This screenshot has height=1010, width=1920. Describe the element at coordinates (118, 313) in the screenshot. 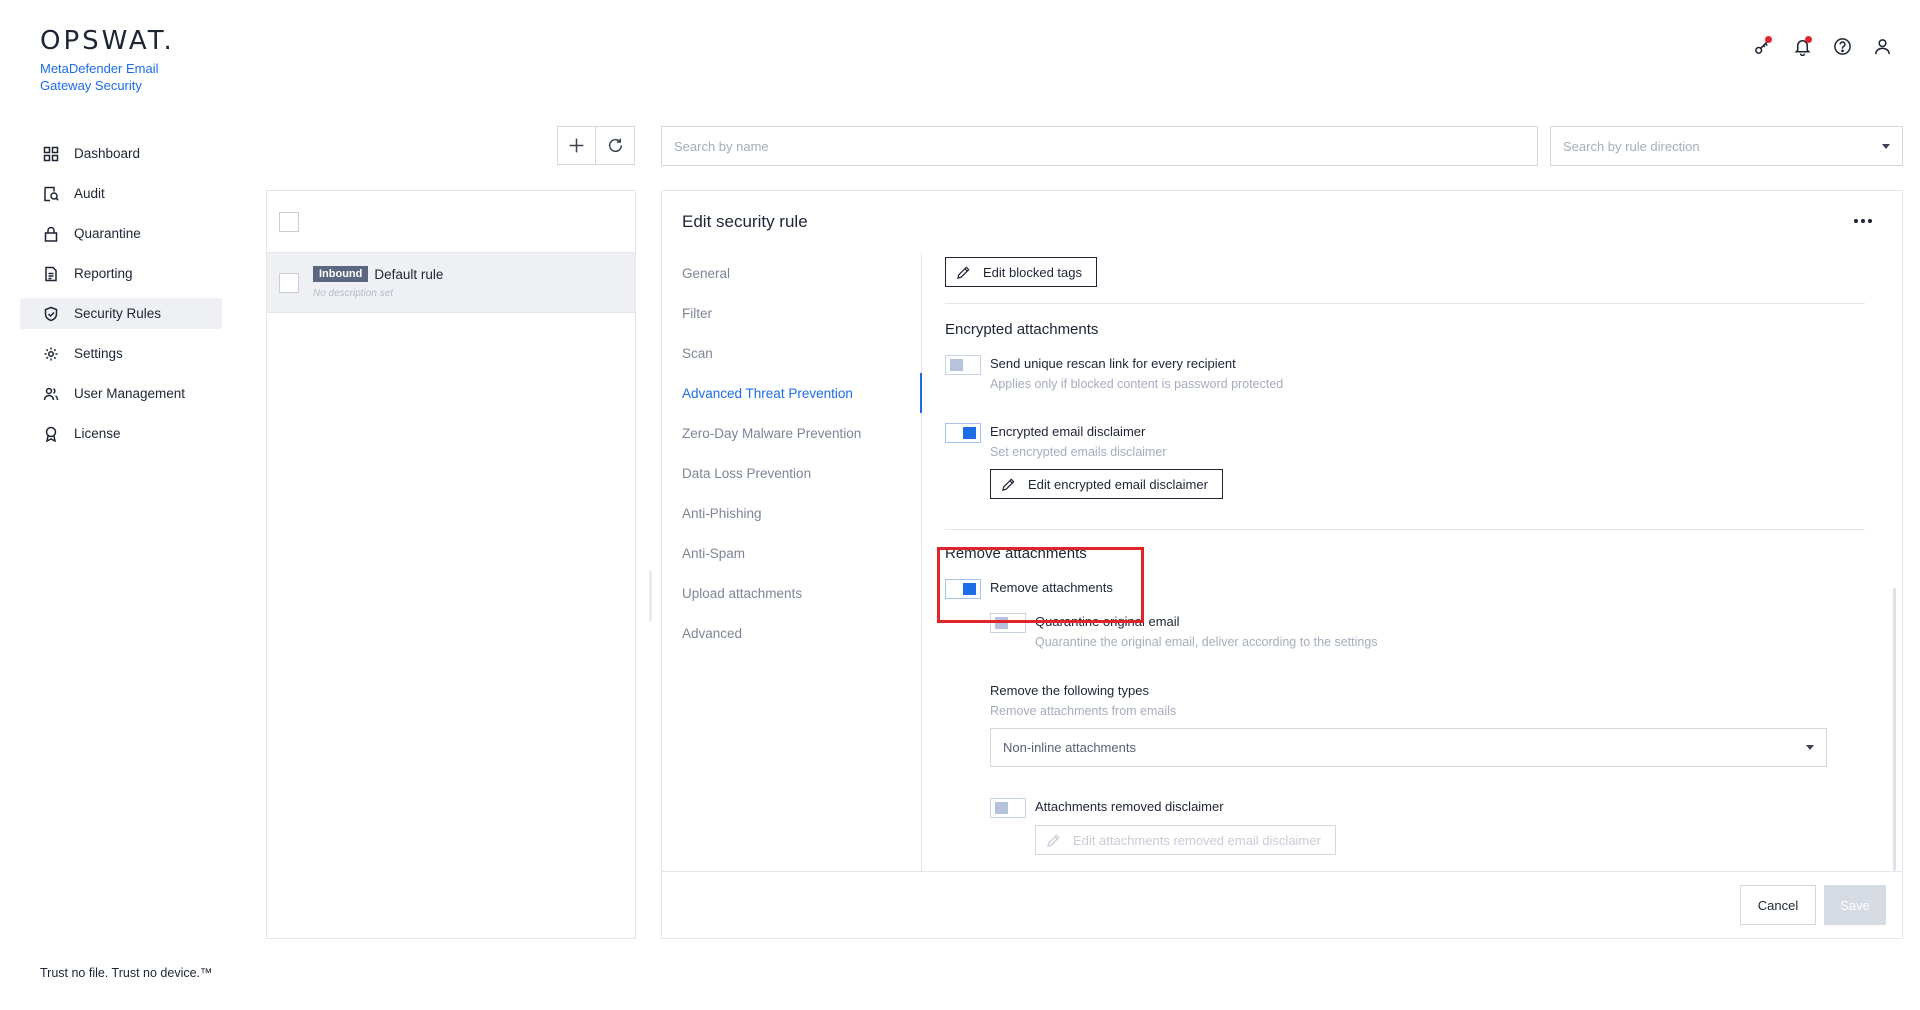

I see `sidebar-item-label: Security Rules` at that location.